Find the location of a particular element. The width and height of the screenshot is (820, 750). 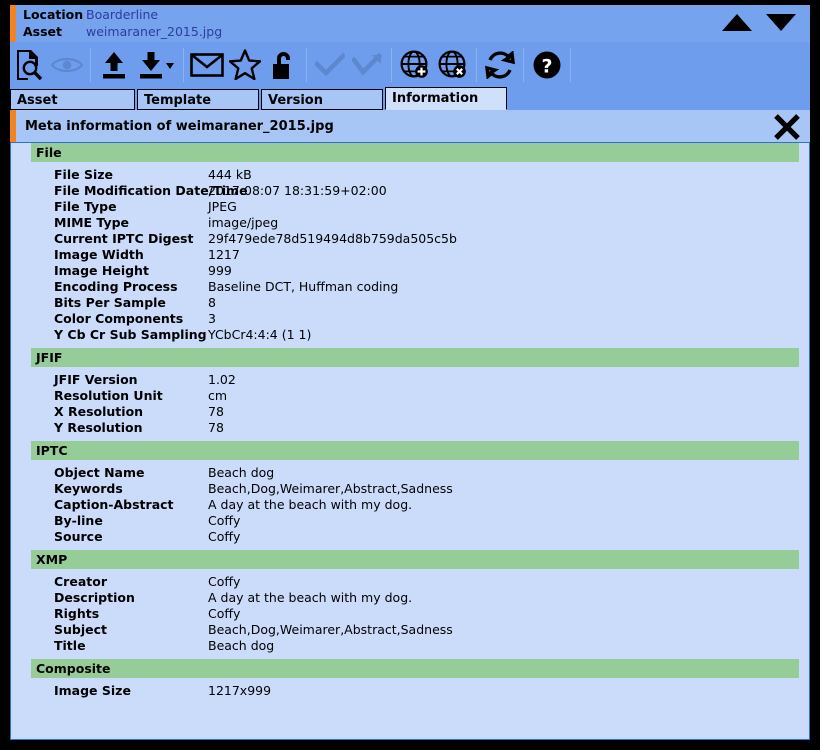

metadata-row: Y Cb Cr Sub SamplingYCbCr4:4:4 (1 1) is located at coordinates (410, 335).